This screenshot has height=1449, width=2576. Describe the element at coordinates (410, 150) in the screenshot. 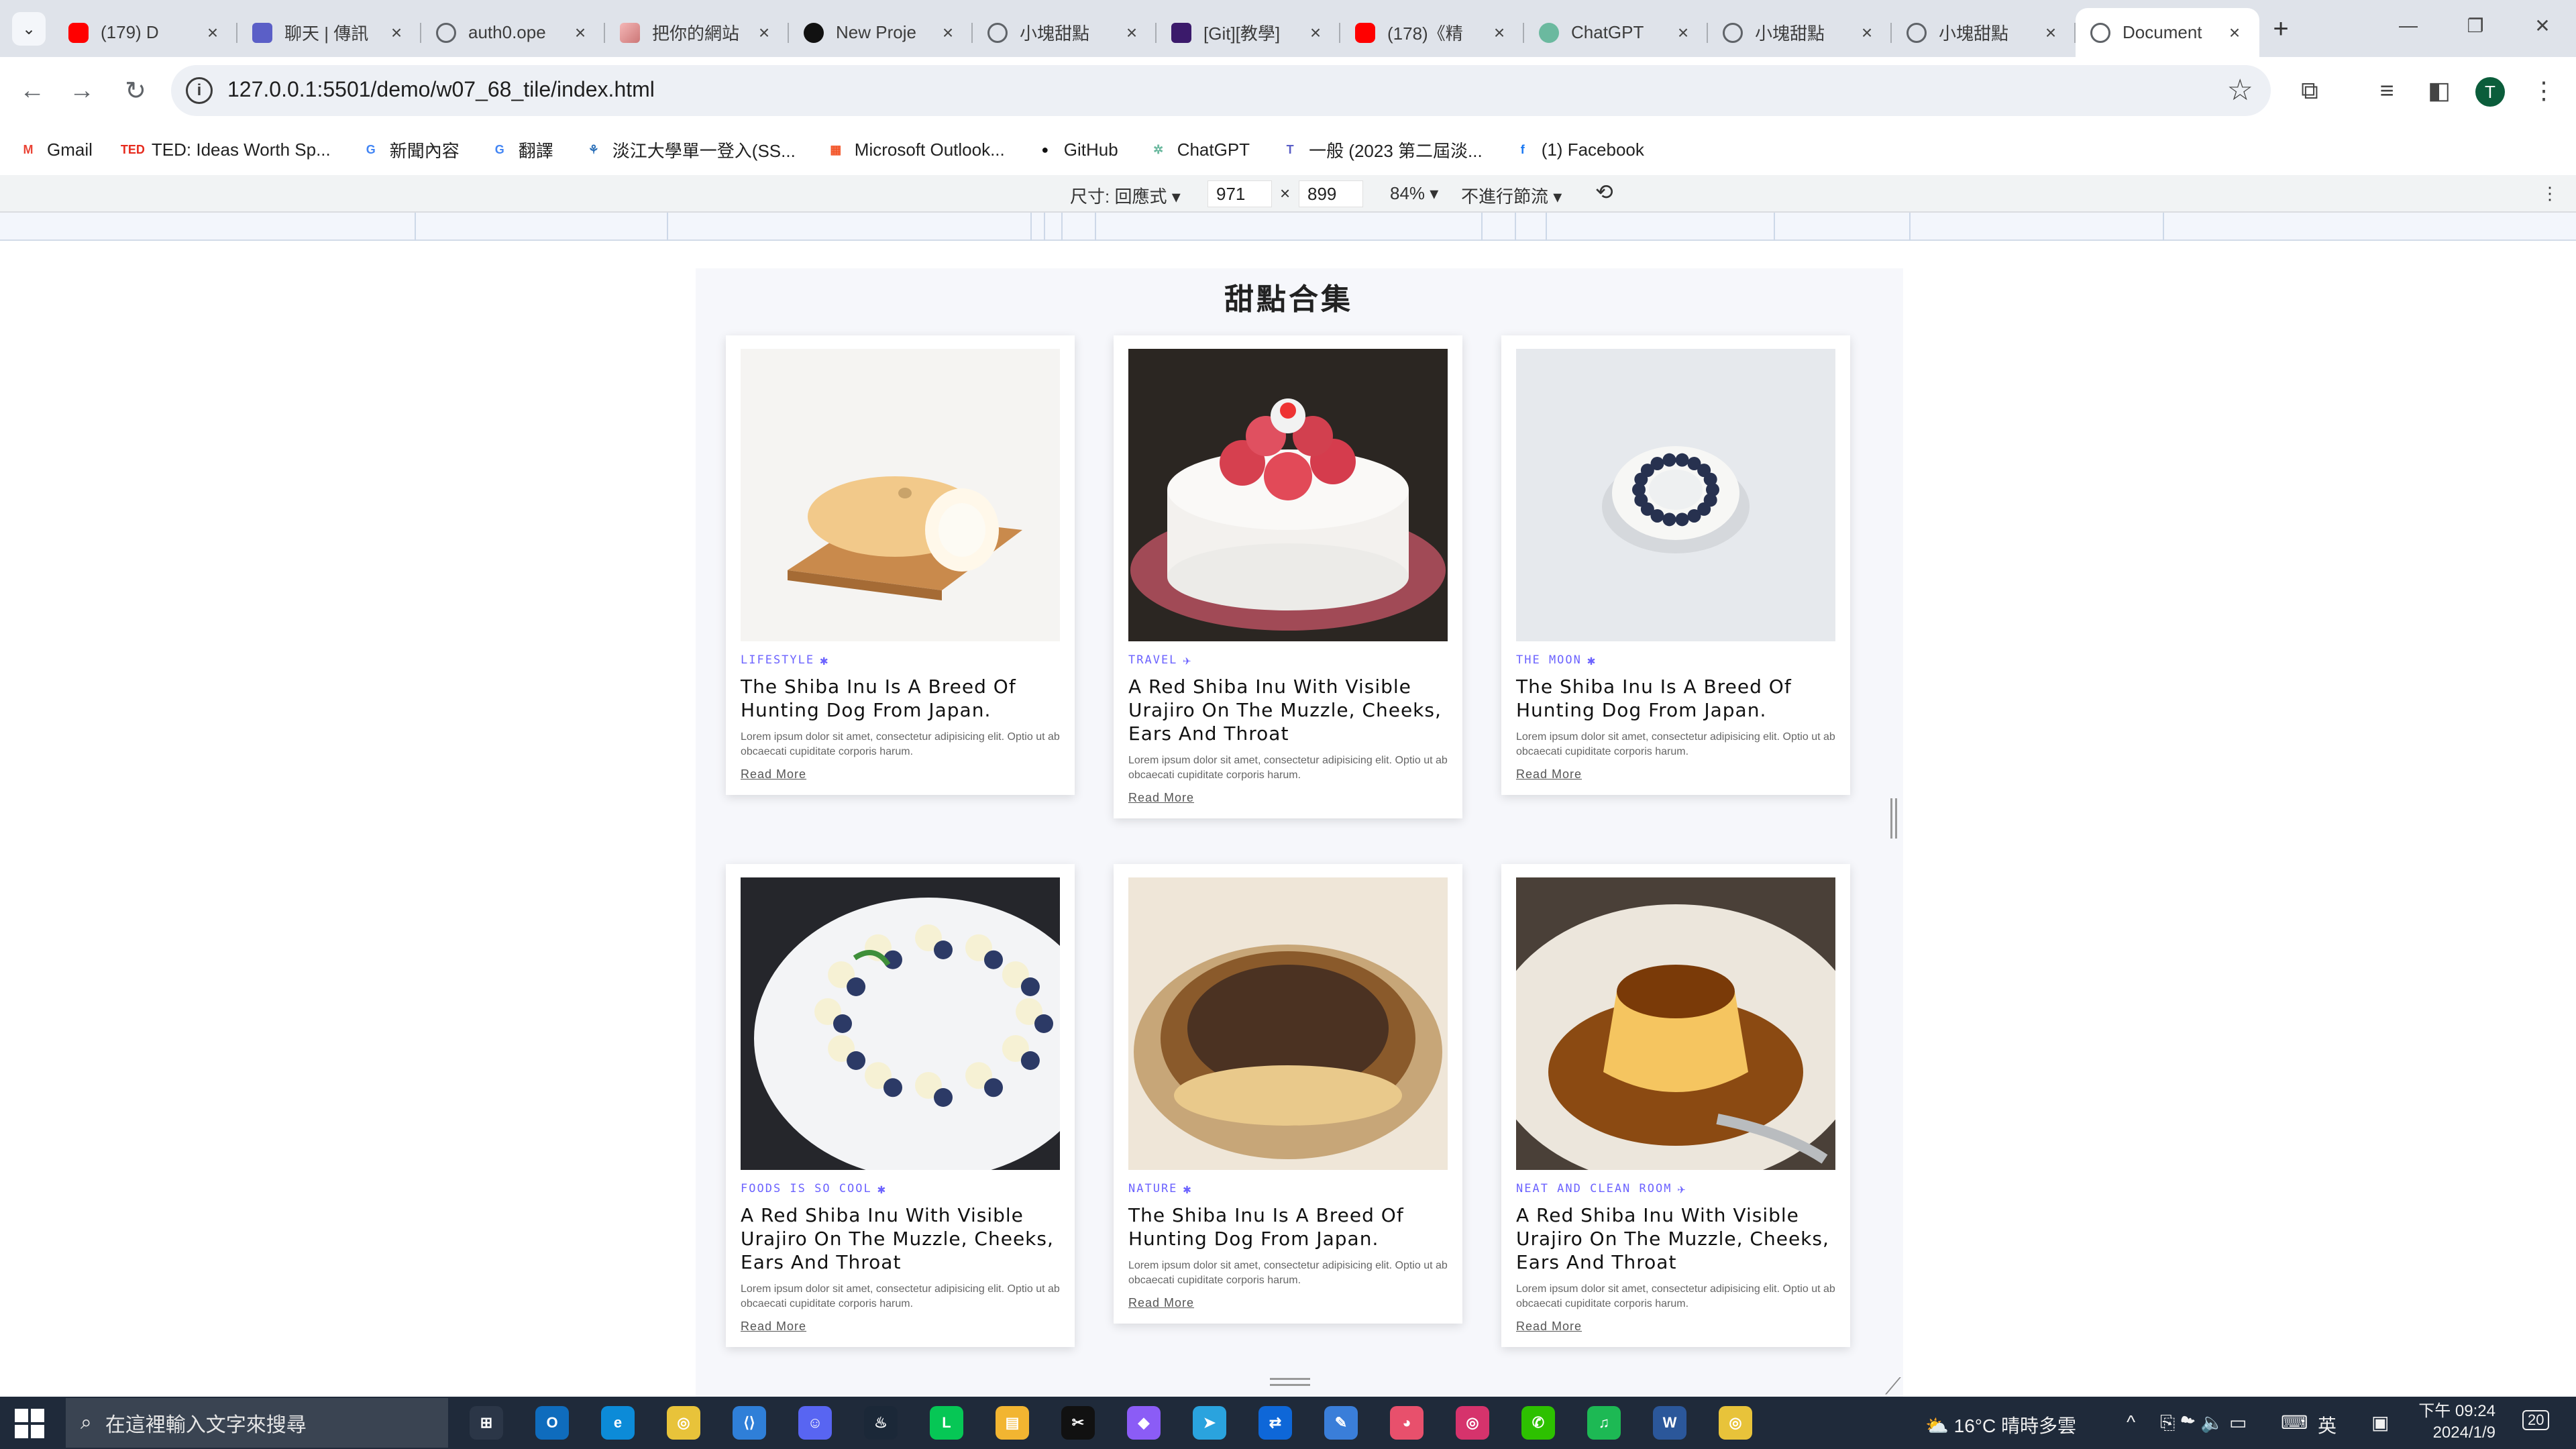

I see `bookmark-item: G 新聞內容` at that location.